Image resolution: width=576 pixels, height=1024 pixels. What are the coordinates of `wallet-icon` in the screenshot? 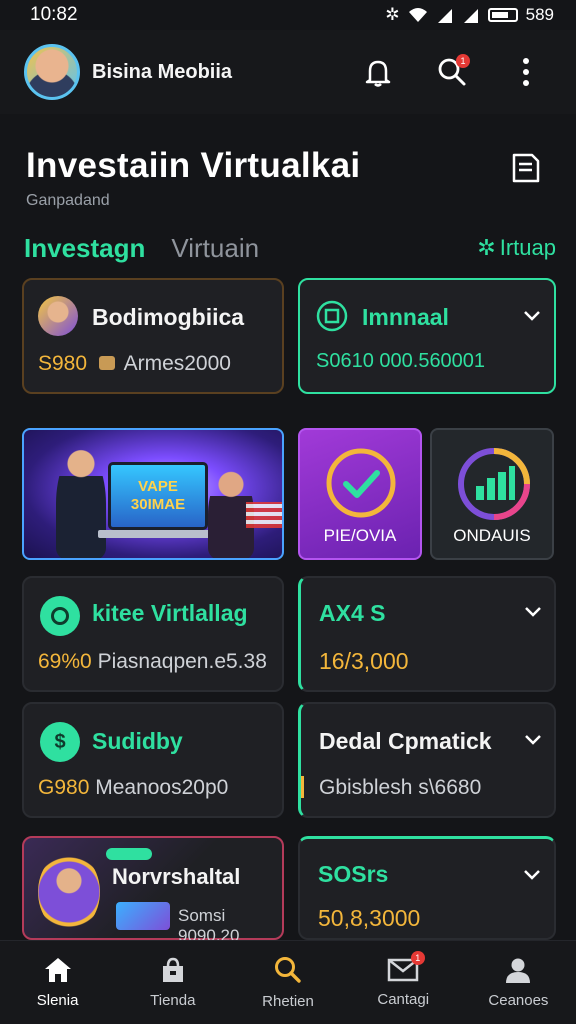 It's located at (106, 363).